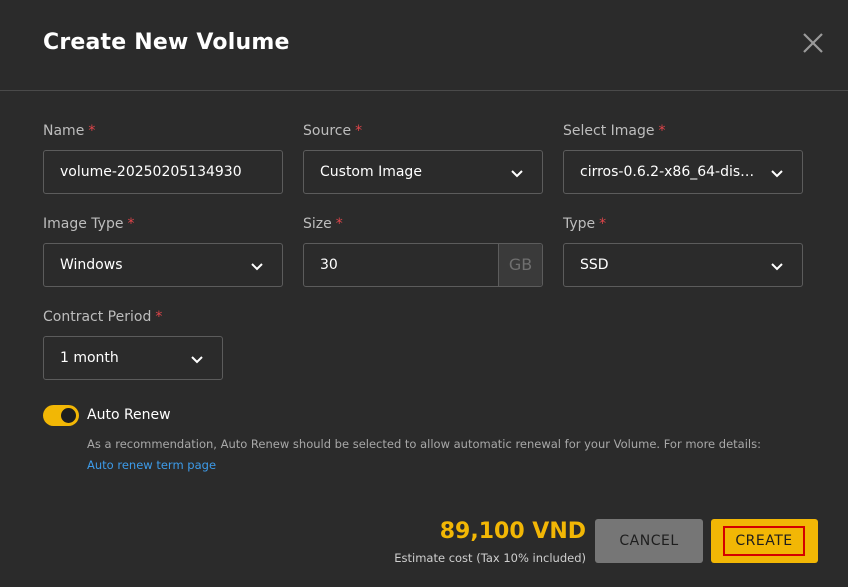 The width and height of the screenshot is (848, 587). Describe the element at coordinates (520, 265) in the screenshot. I see `size-unit: GB` at that location.